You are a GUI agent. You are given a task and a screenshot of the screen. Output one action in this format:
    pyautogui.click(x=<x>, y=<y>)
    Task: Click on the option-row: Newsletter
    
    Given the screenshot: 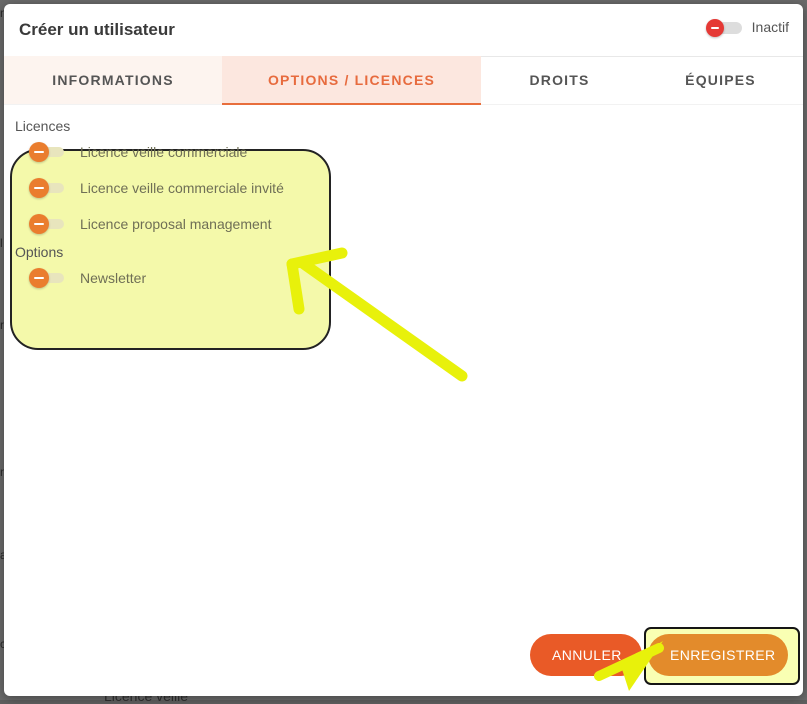 What is the action you would take?
    pyautogui.click(x=195, y=278)
    